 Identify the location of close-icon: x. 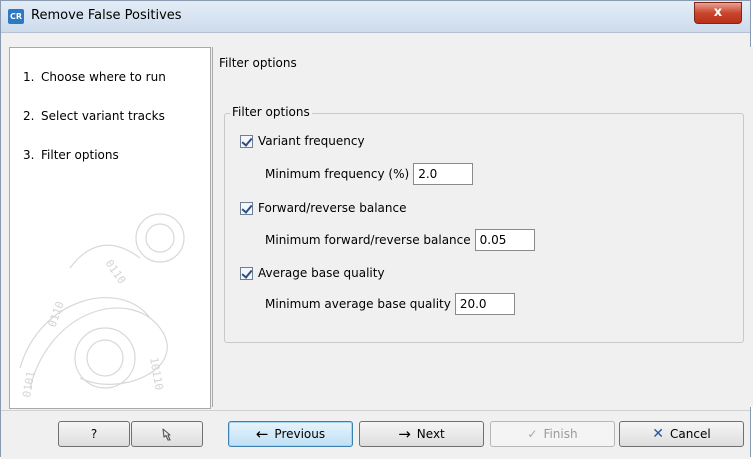
(718, 12).